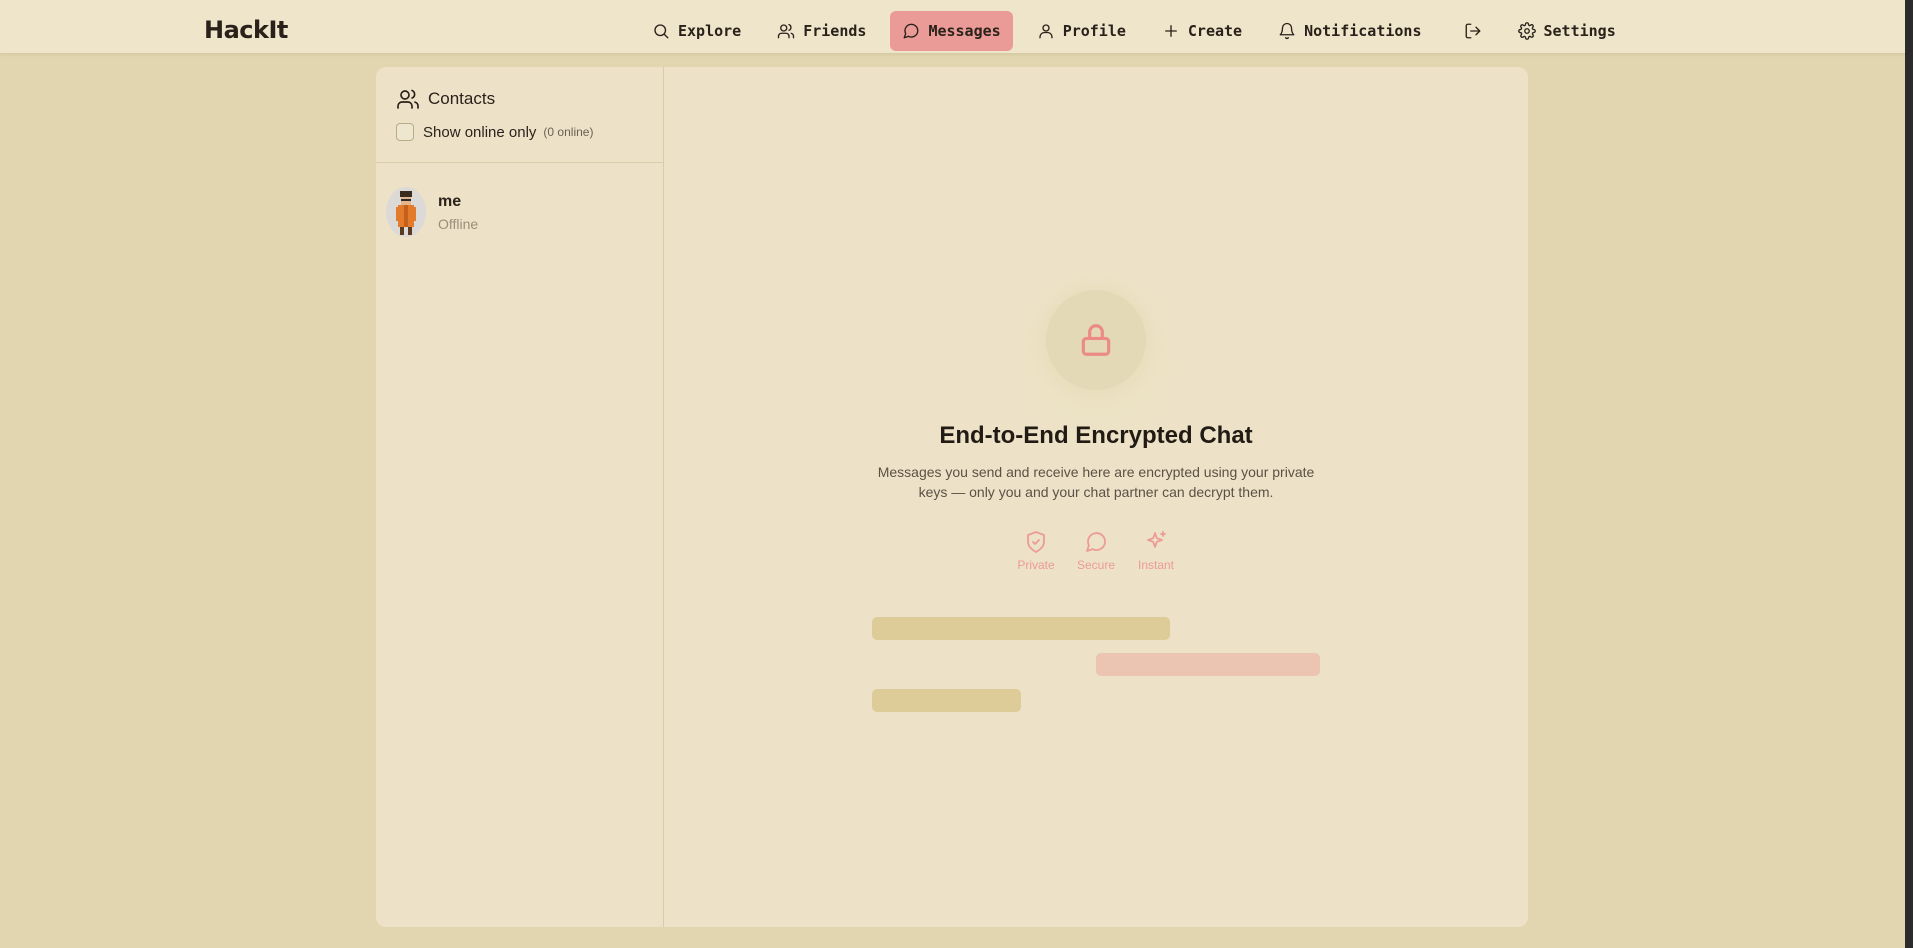 The width and height of the screenshot is (1913, 948). I want to click on logout-icon, so click(1472, 31).